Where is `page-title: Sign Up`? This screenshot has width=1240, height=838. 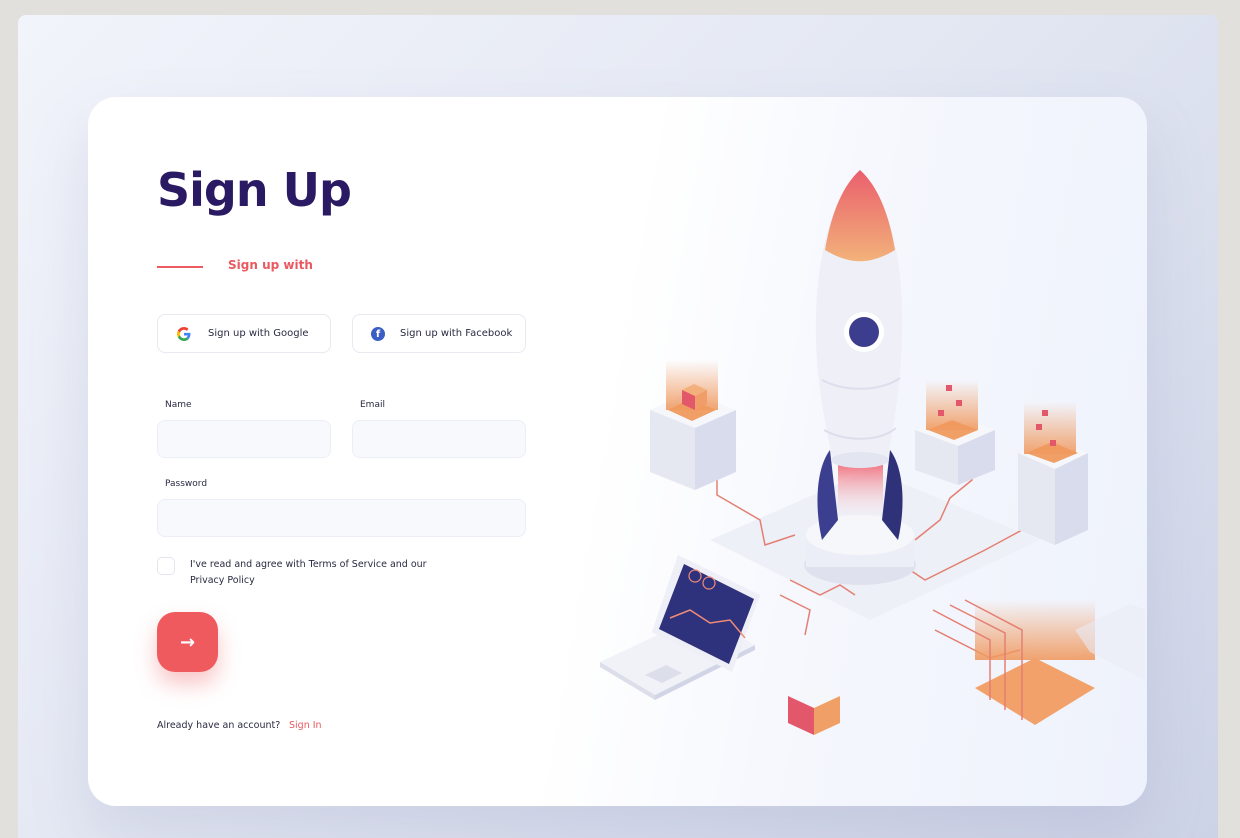 page-title: Sign Up is located at coordinates (254, 190).